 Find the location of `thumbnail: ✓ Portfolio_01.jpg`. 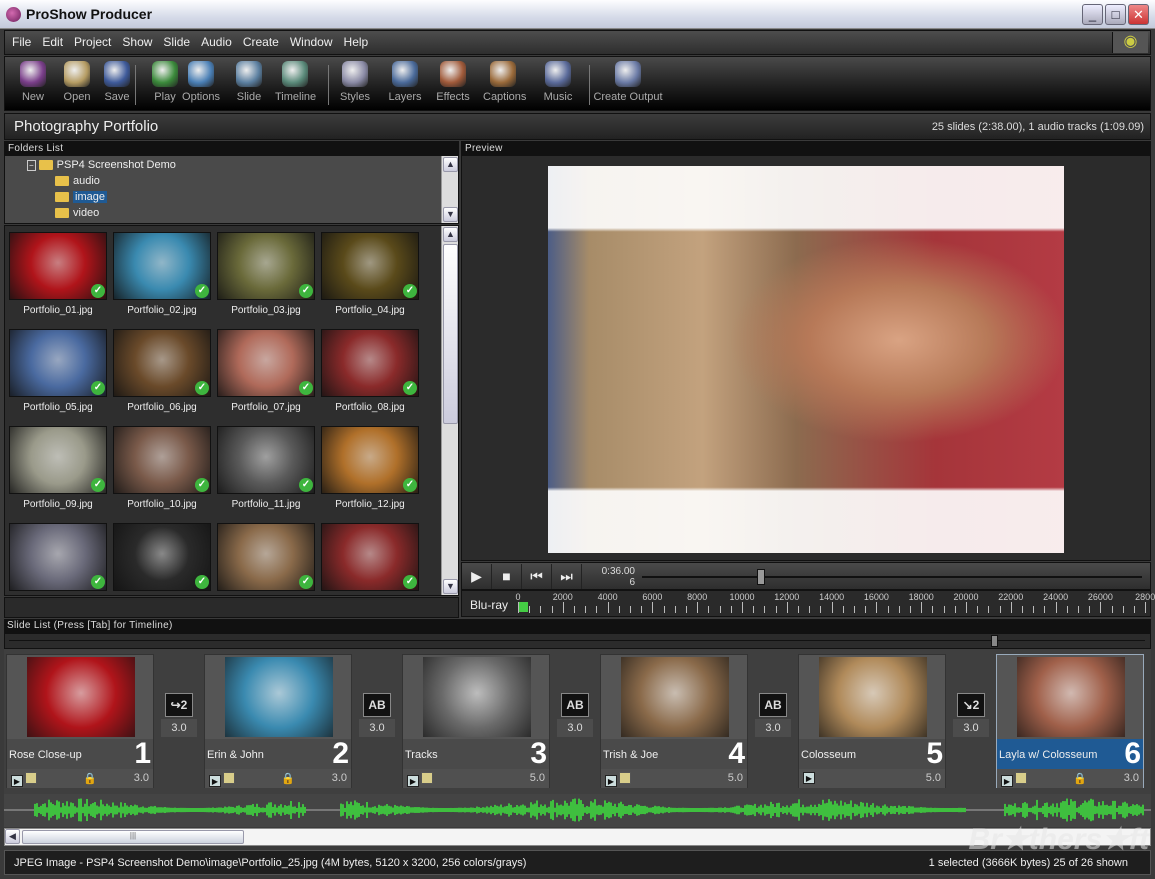

thumbnail: ✓ Portfolio_01.jpg is located at coordinates (58, 274).